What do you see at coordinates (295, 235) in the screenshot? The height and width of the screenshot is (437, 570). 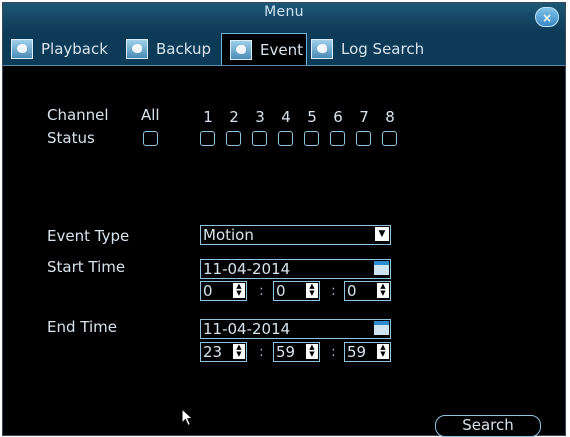 I see `event-type-select: Motion ▼` at bounding box center [295, 235].